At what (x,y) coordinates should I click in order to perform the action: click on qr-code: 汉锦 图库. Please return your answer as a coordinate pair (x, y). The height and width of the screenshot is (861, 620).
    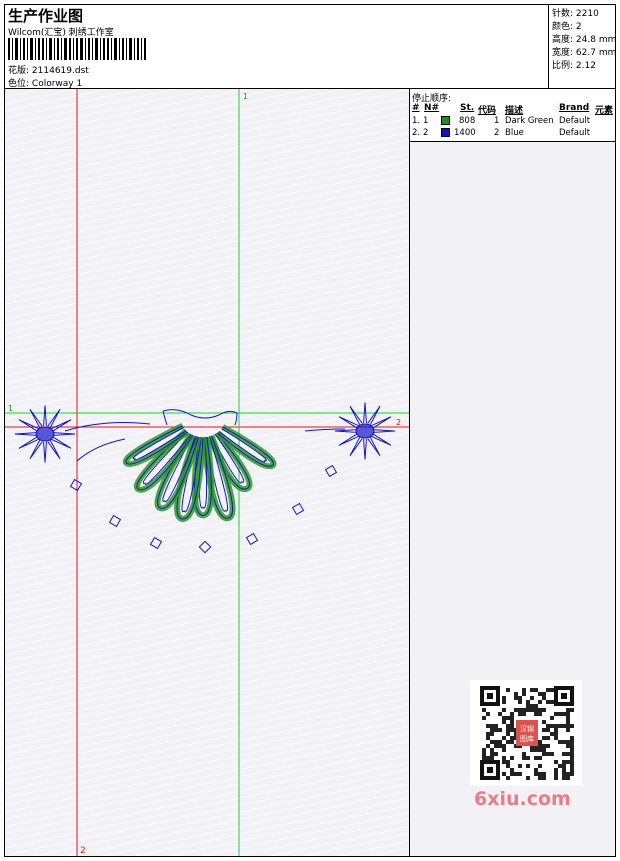
    Looking at the image, I should click on (526, 733).